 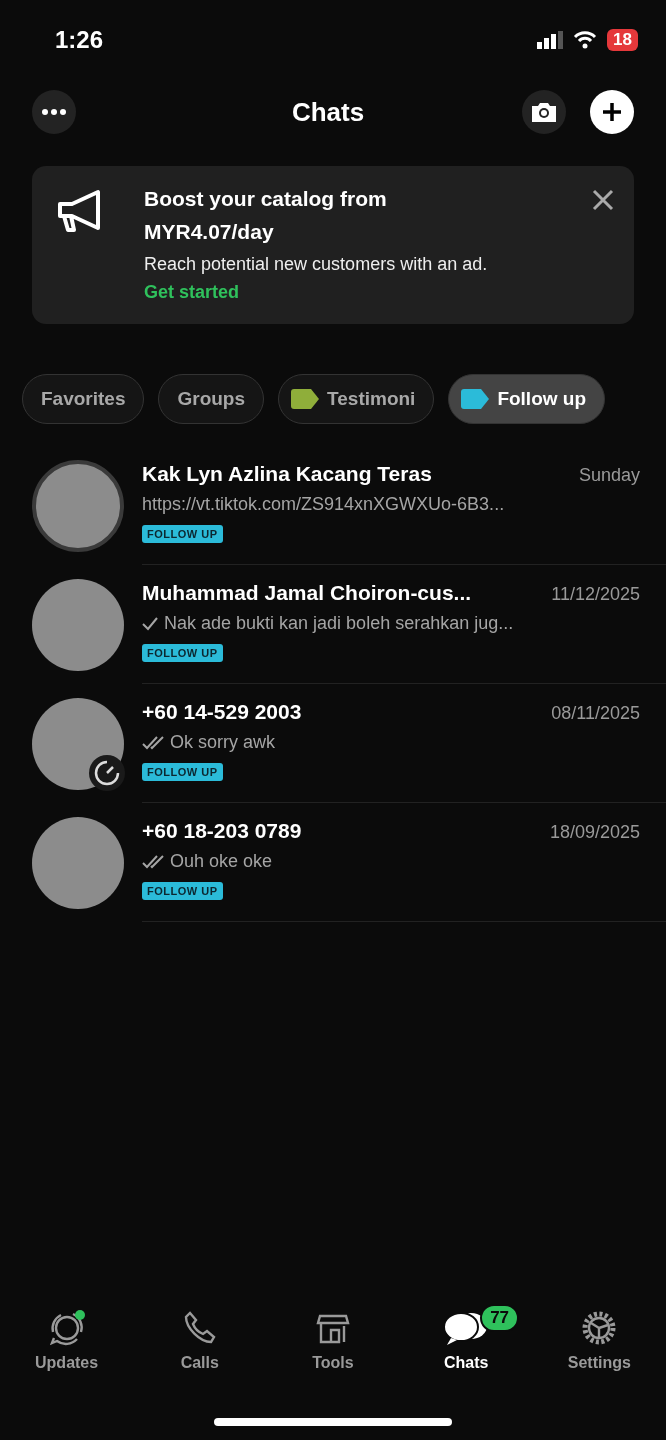 I want to click on chat-time: 18/09/2025, so click(x=594, y=832).